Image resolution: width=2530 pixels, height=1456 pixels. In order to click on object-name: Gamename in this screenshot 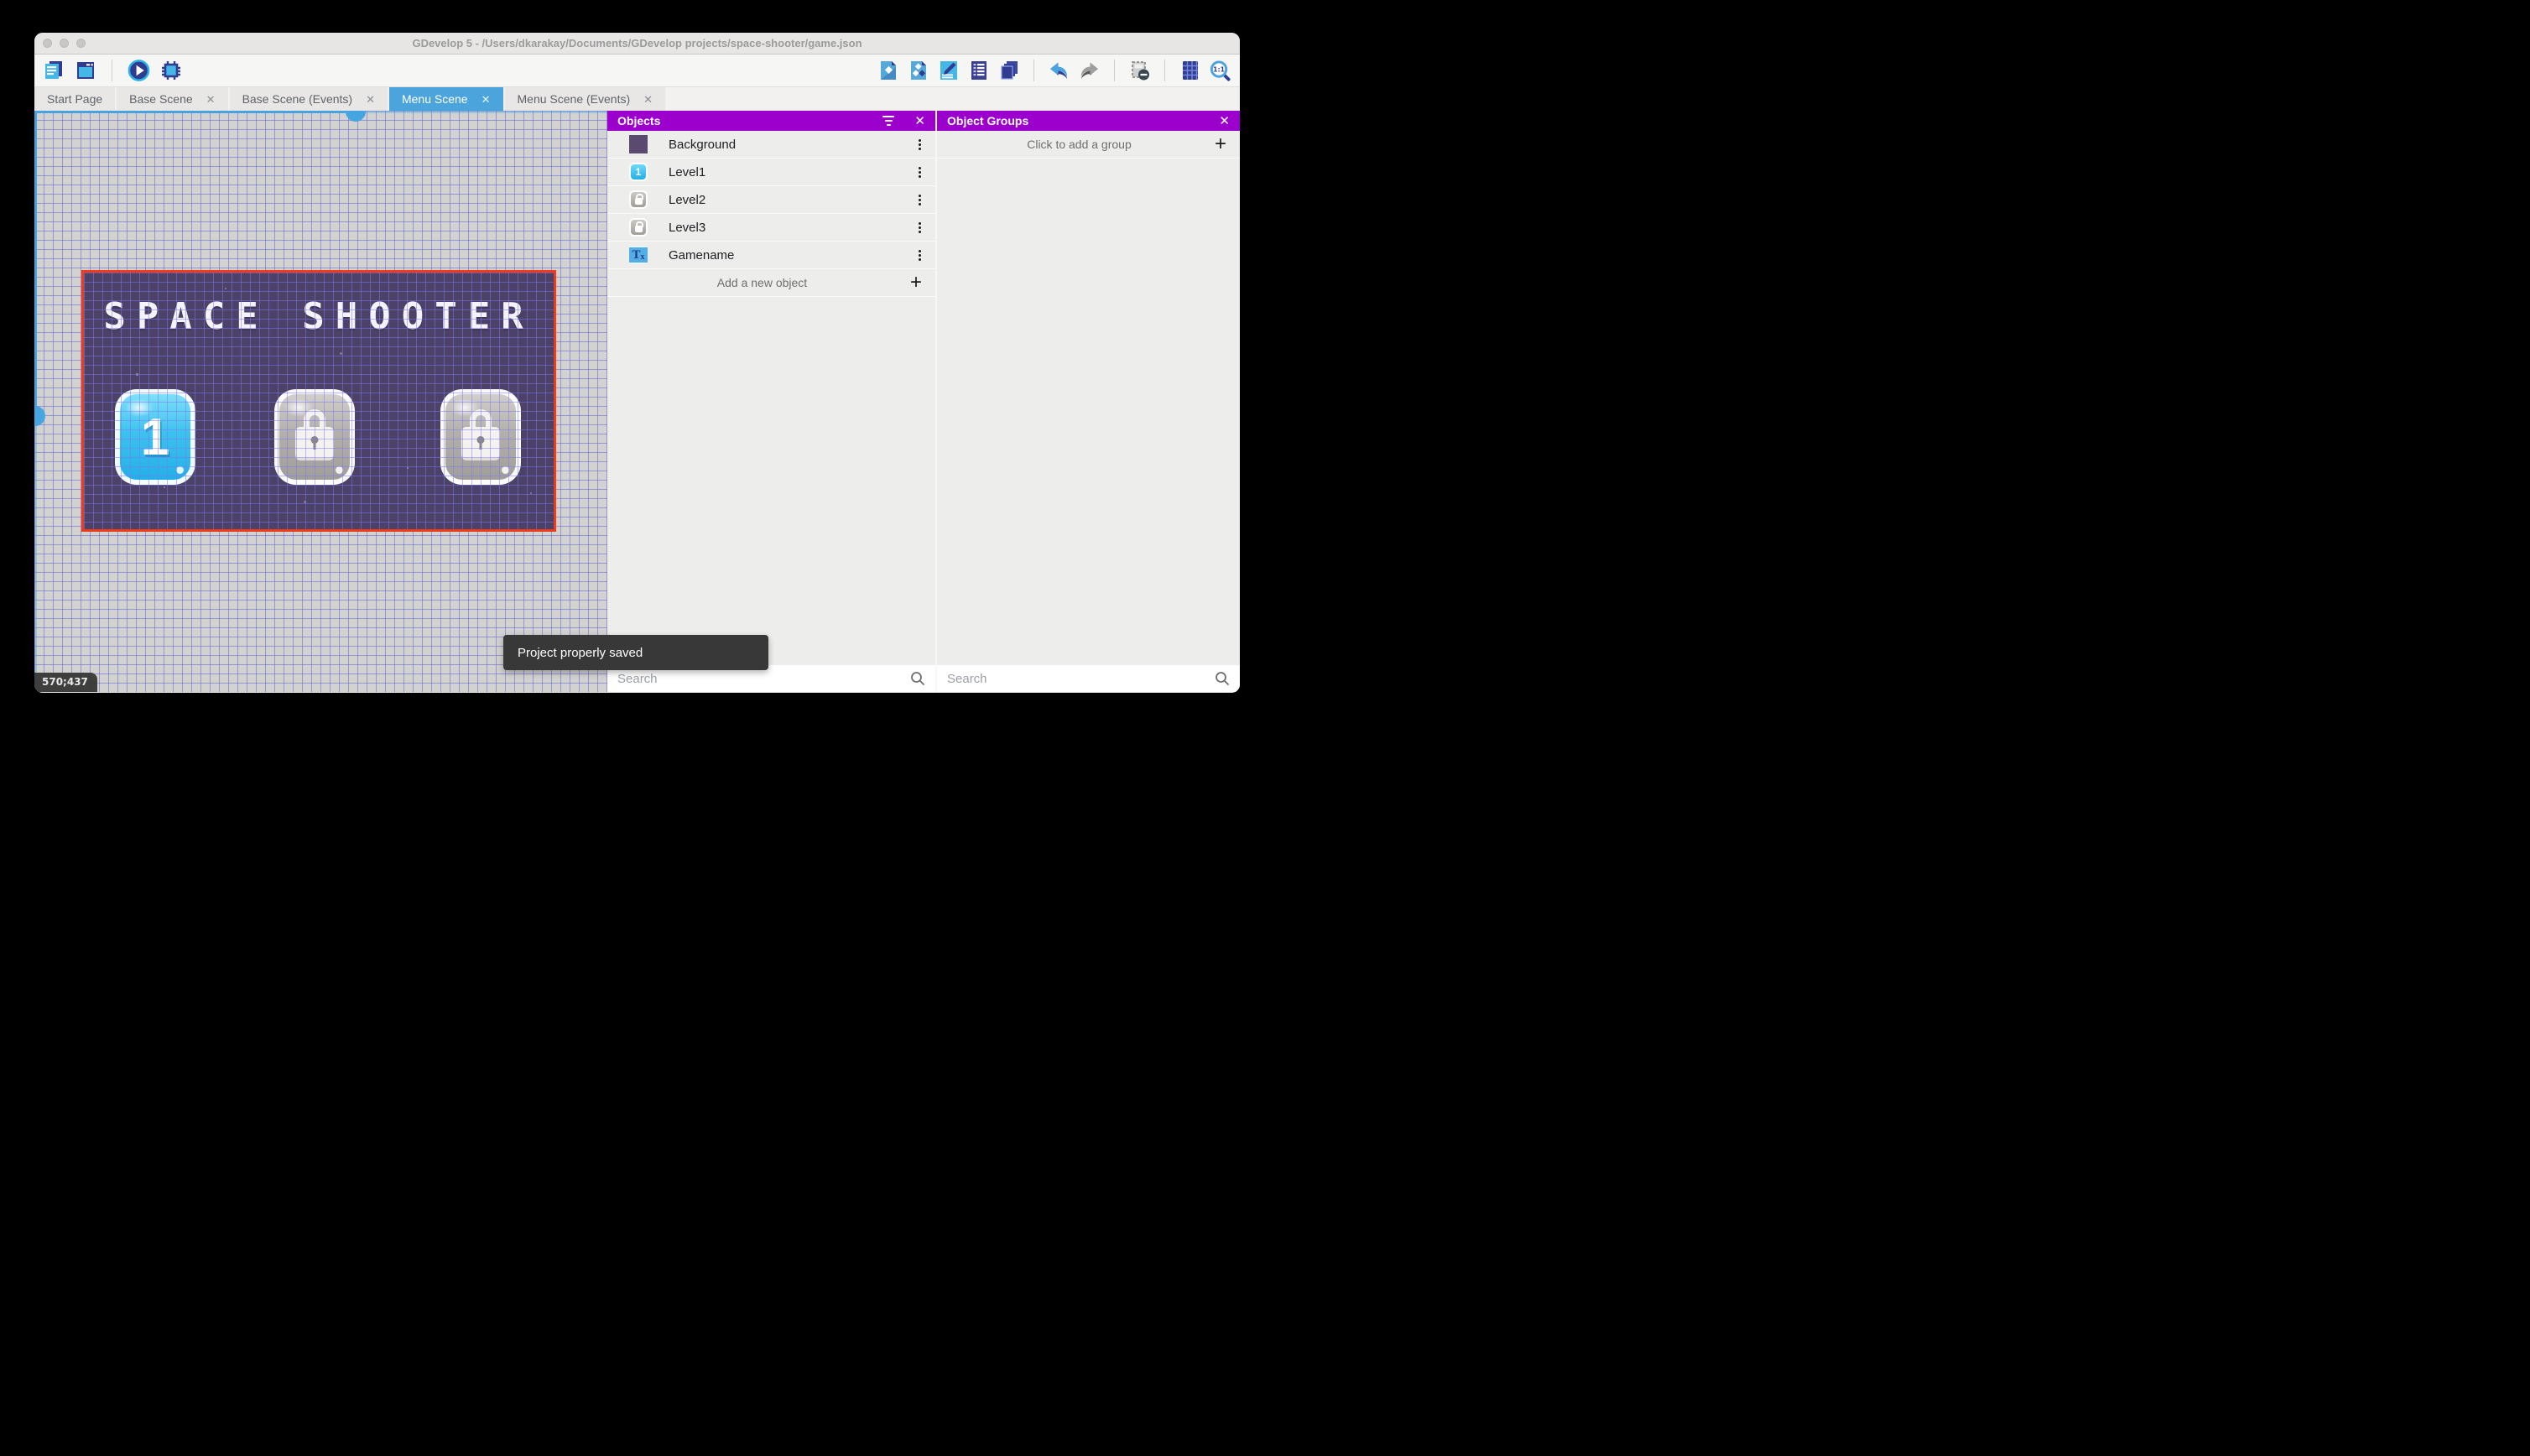, I will do `click(702, 255)`.